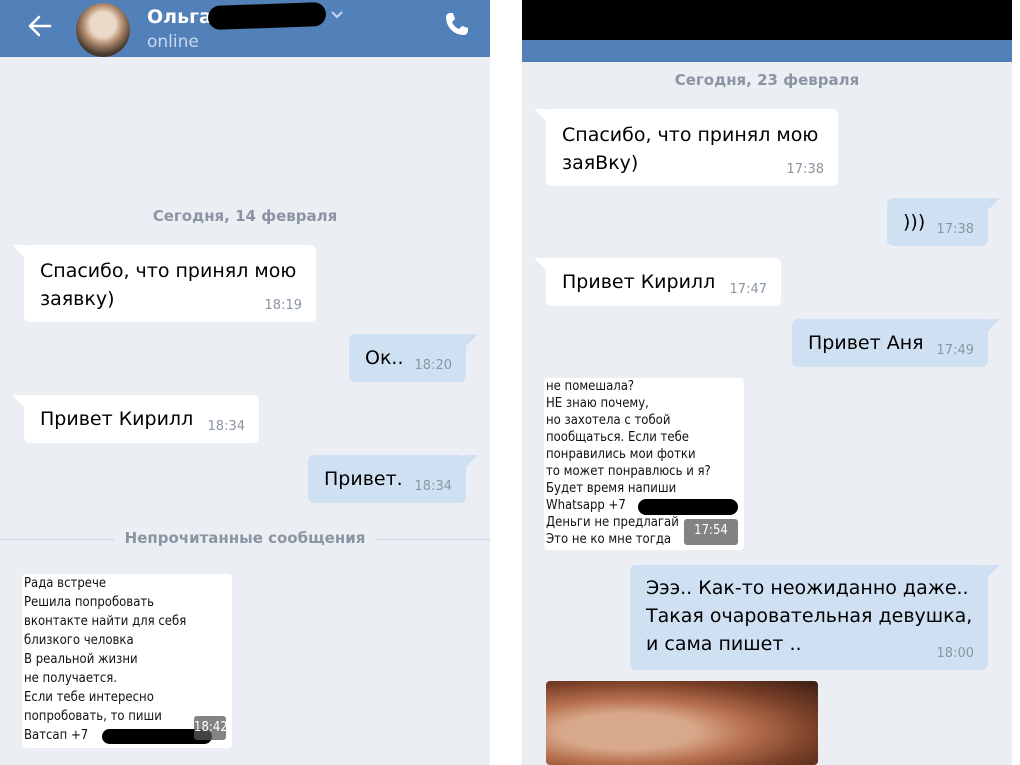 The height and width of the screenshot is (765, 1020). I want to click on screenshot-text-line: НЕ знаю почему,, so click(597, 403).